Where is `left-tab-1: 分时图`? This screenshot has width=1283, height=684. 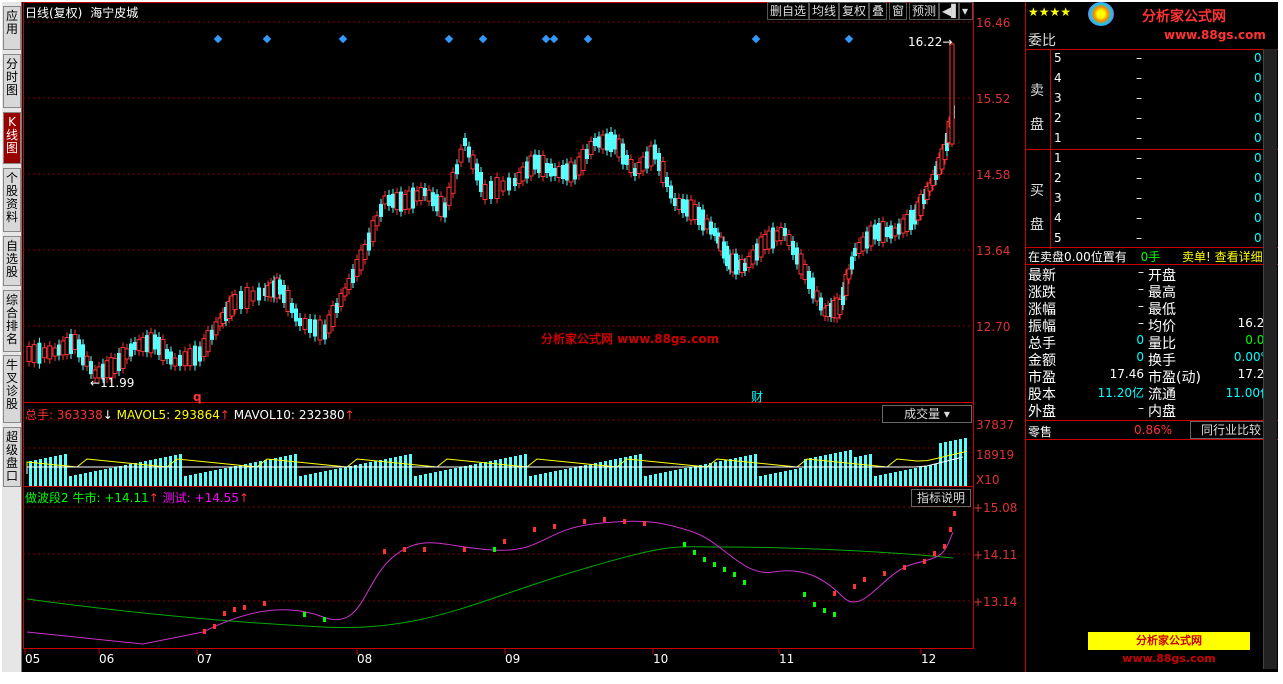
left-tab-1: 分时图 is located at coordinates (12, 81).